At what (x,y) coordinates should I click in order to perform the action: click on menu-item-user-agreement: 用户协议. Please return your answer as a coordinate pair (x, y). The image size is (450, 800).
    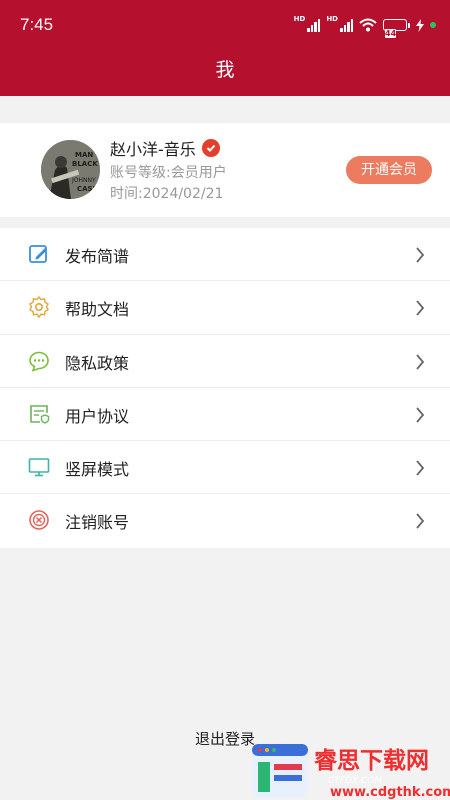
    Looking at the image, I should click on (225, 415).